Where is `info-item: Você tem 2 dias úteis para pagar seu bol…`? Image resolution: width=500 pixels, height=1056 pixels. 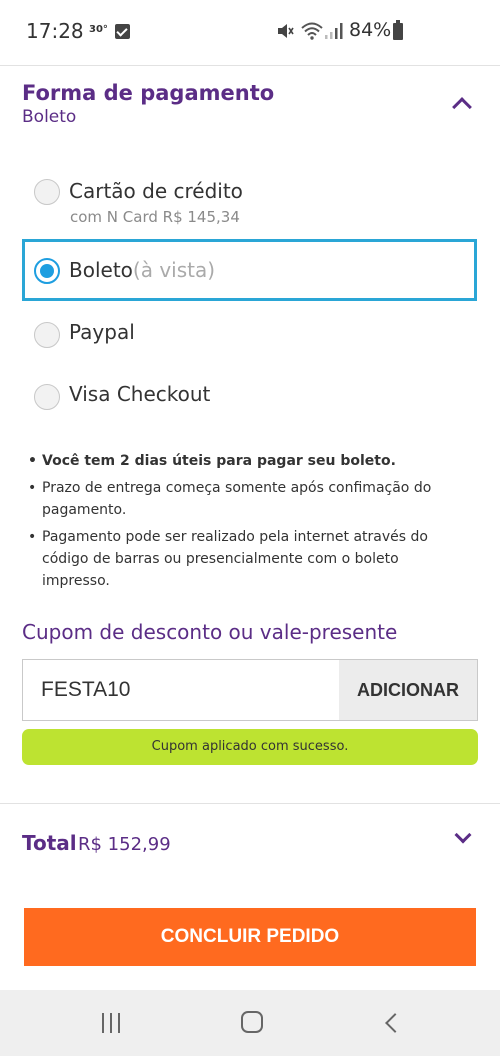
info-item: Você tem 2 dias úteis para pagar seu bol… is located at coordinates (248, 461).